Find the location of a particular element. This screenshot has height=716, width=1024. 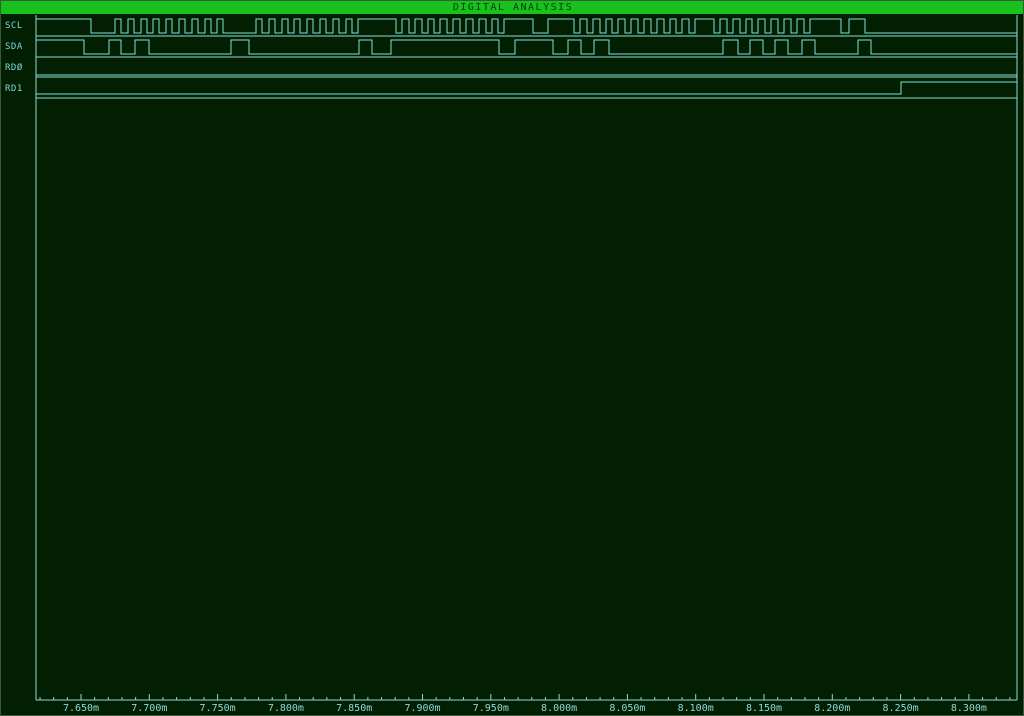

axis-tick-label: 7.800m is located at coordinates (286, 708).